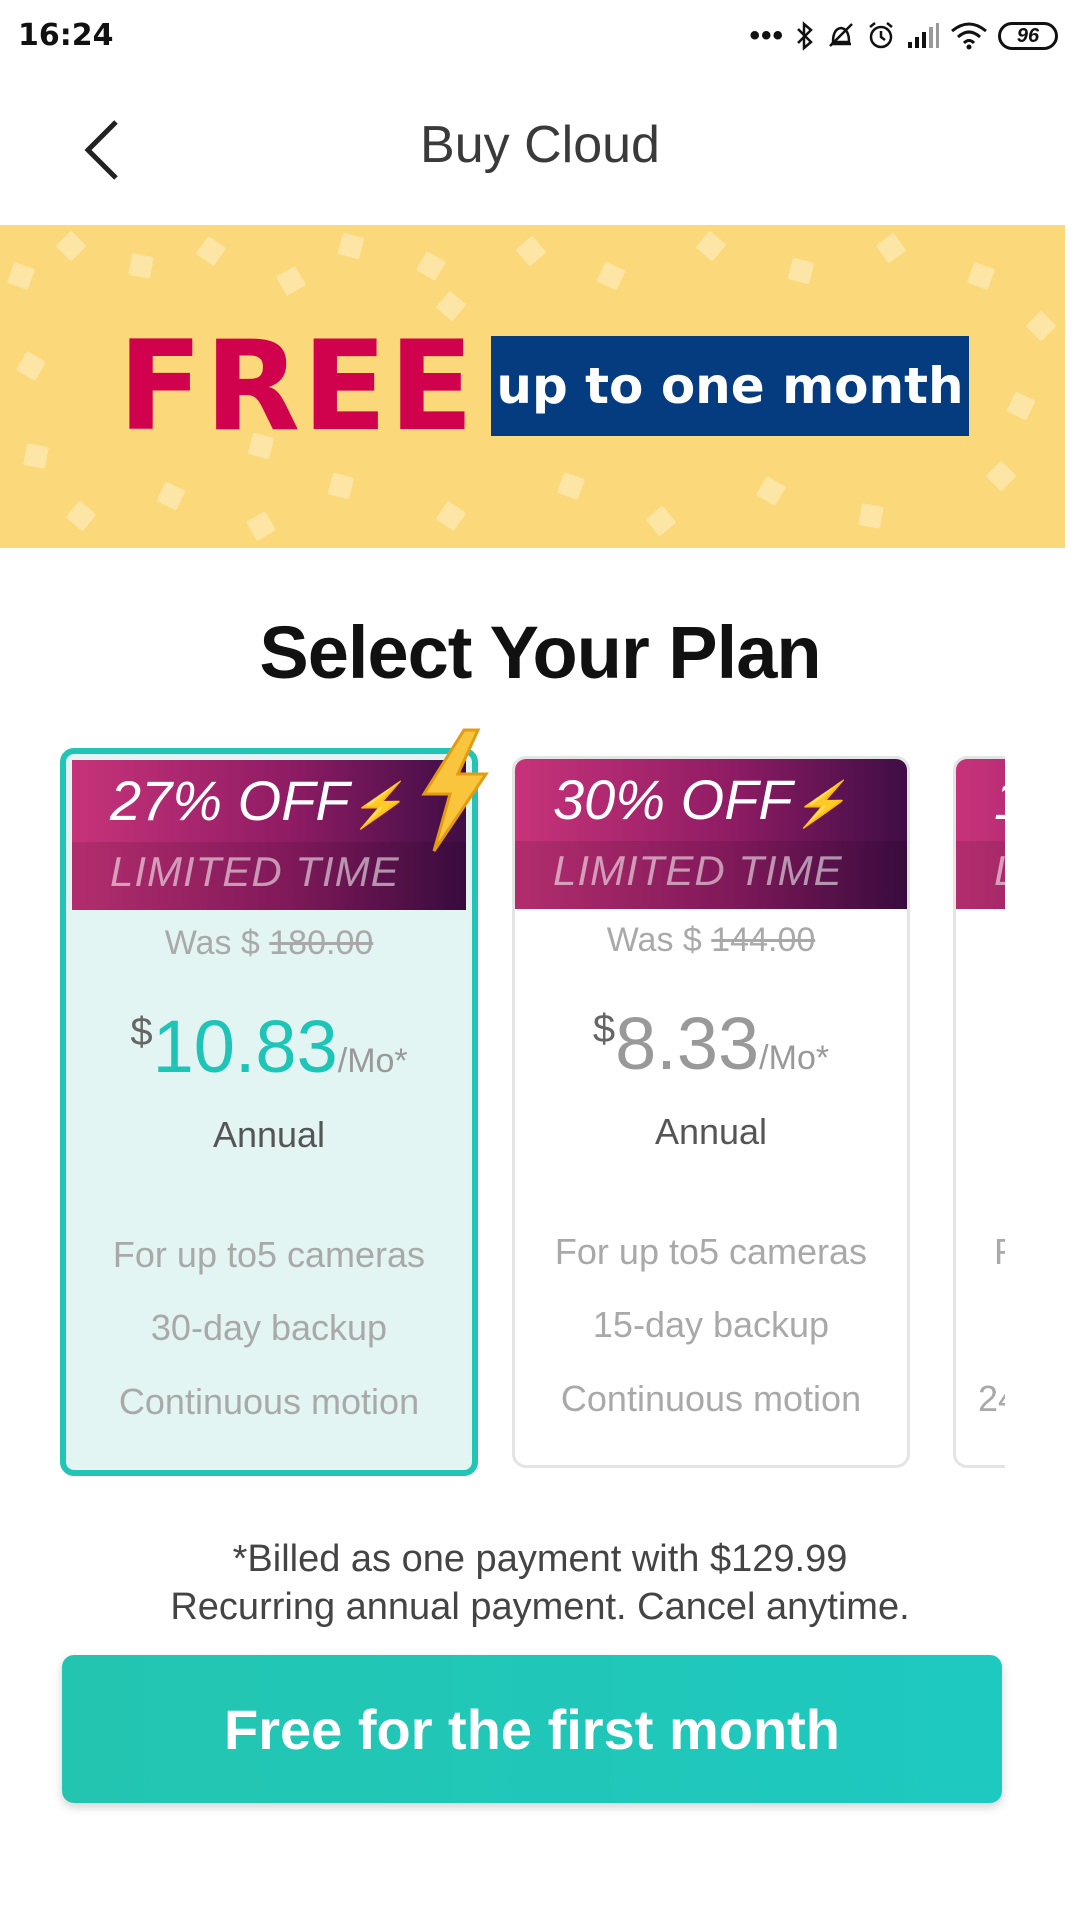 The height and width of the screenshot is (1920, 1080). Describe the element at coordinates (979, 1112) in the screenshot. I see `plan-card-partial: 1 L F 24` at that location.